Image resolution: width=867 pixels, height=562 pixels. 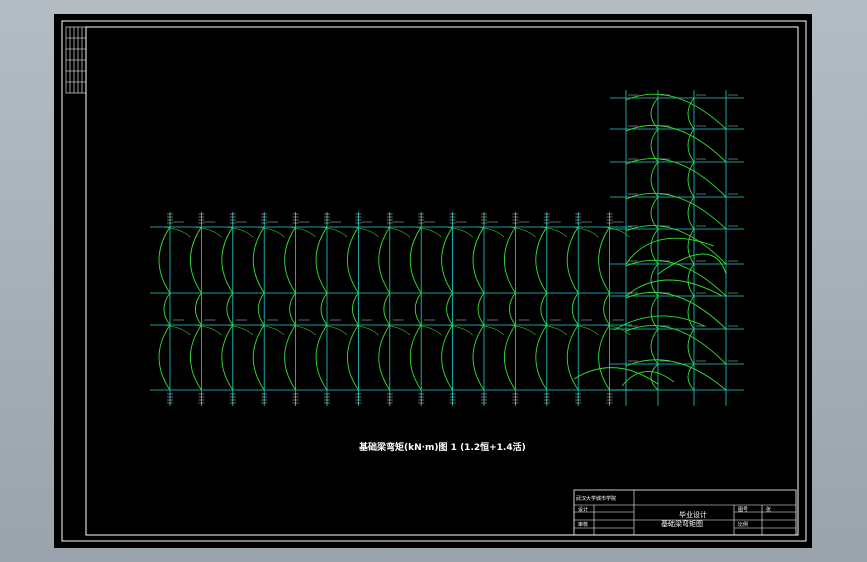 I want to click on tb-school: 武汉大学城市学院, so click(x=596, y=498).